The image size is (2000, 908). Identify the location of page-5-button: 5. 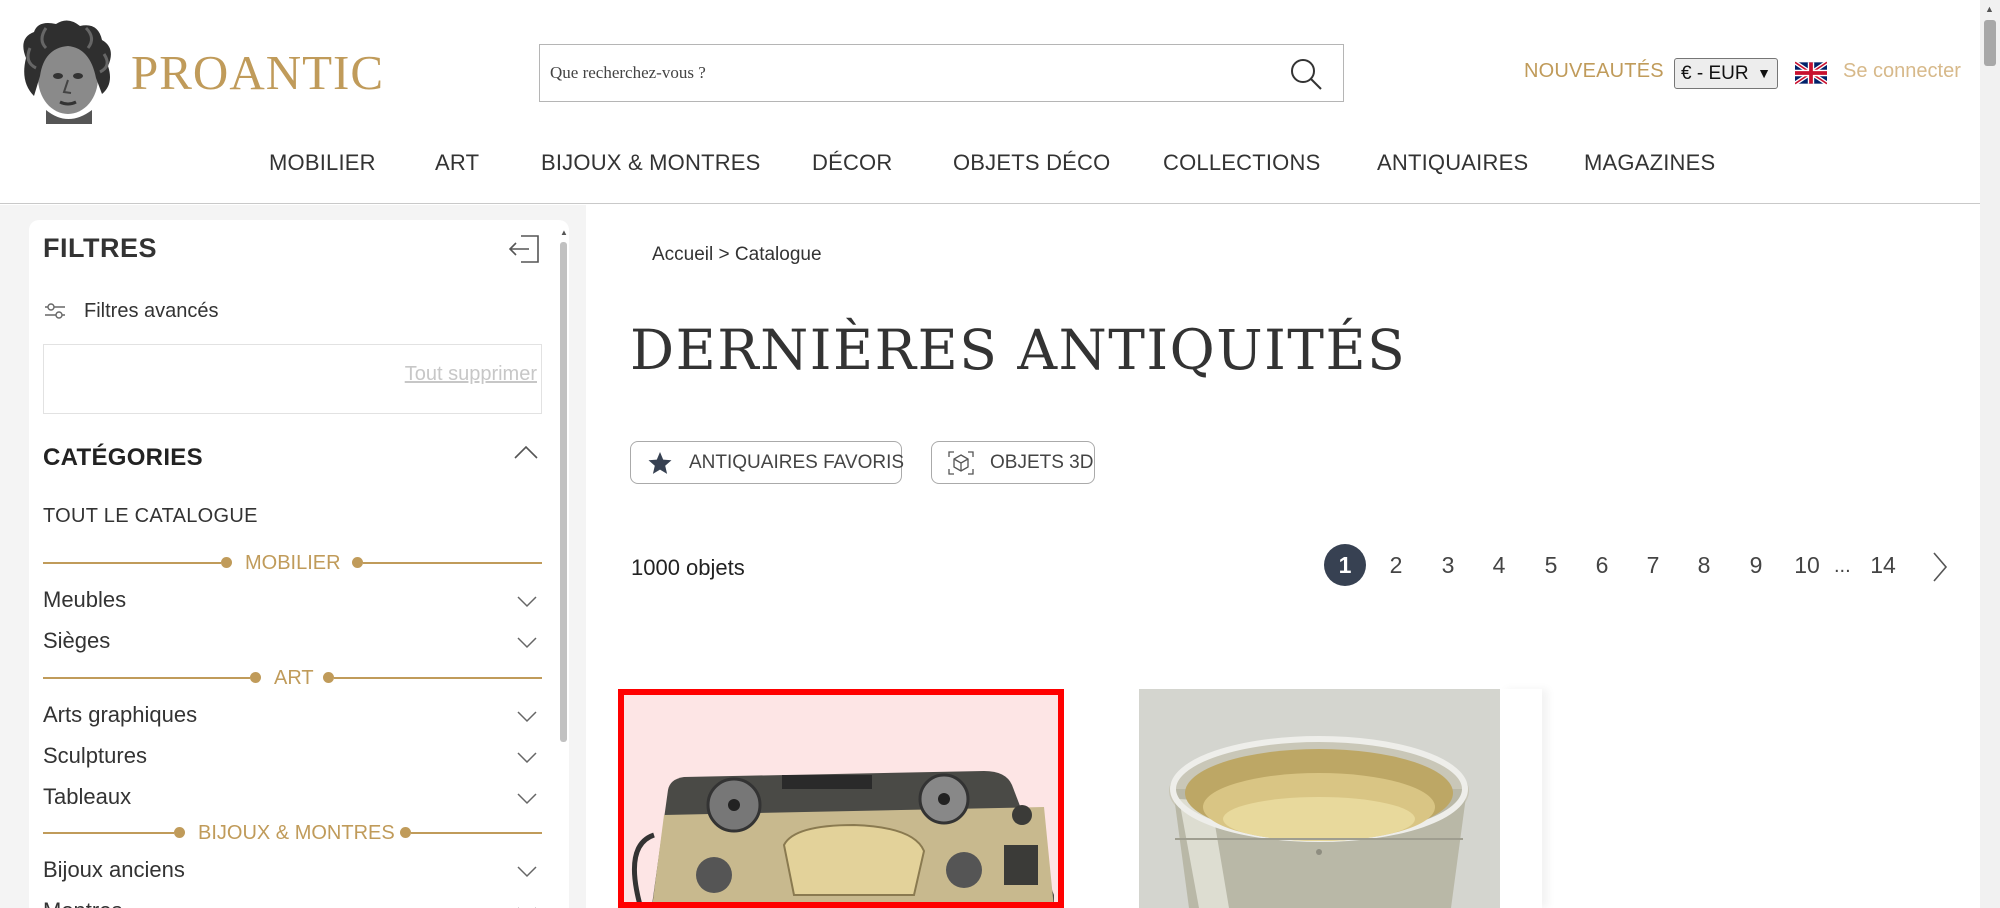
(1551, 565).